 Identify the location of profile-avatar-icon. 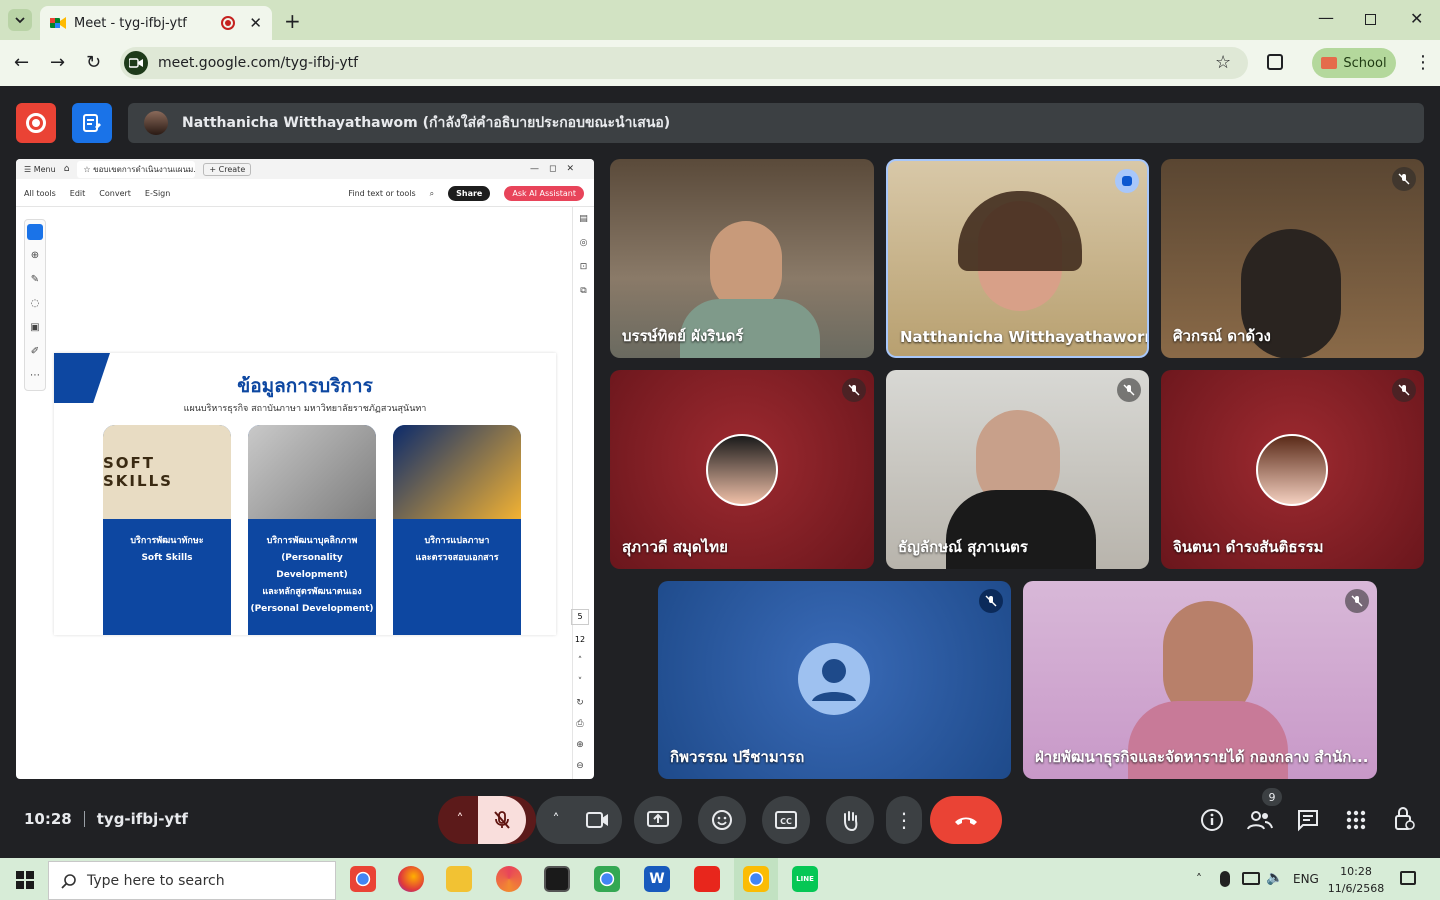
(1329, 63).